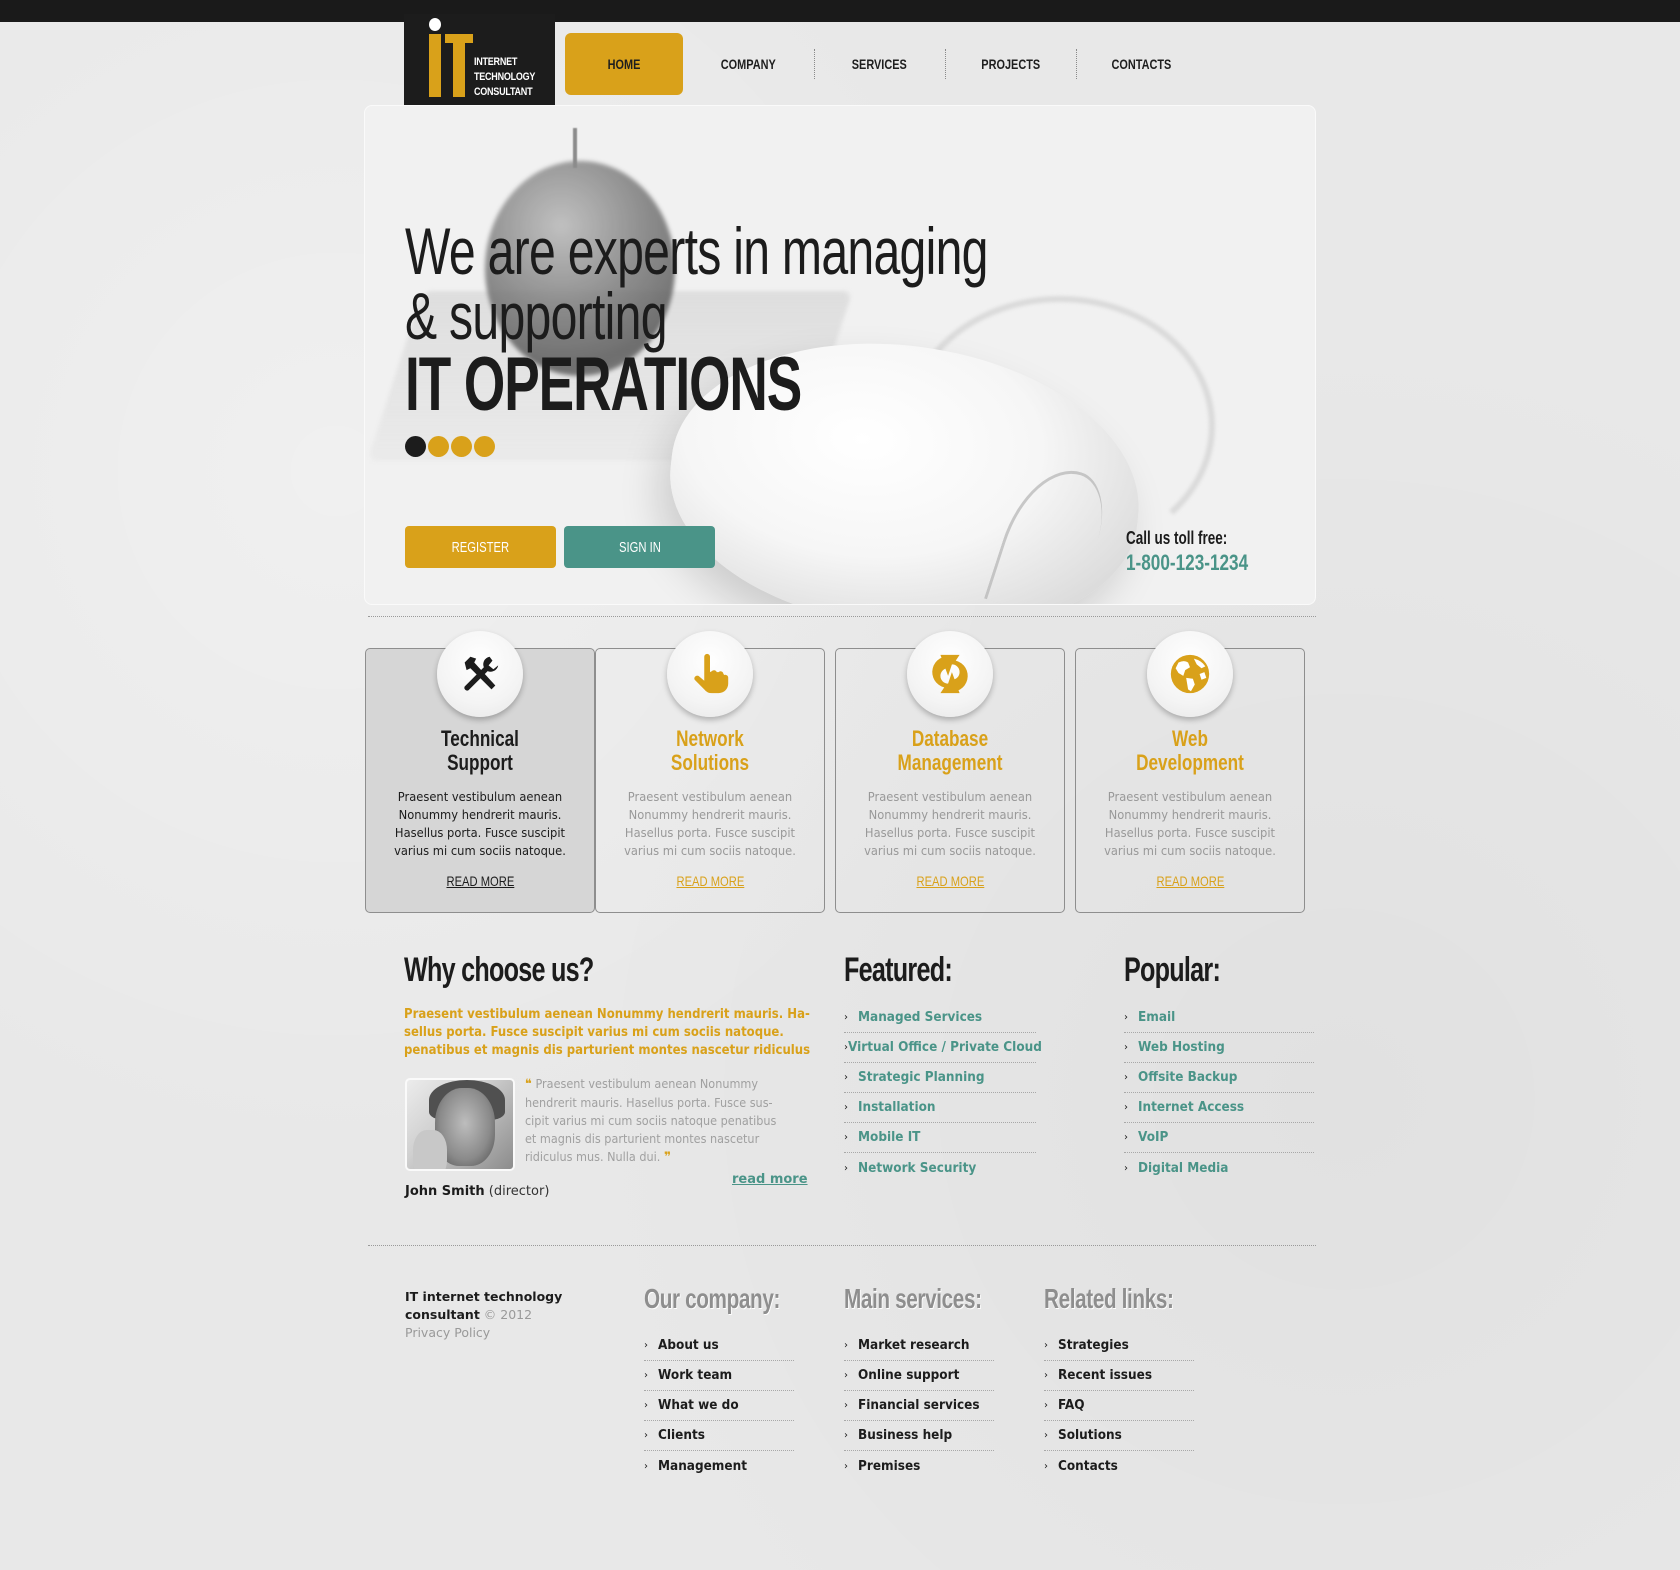 The width and height of the screenshot is (1680, 1570). What do you see at coordinates (1010, 64) in the screenshot?
I see `nav-projects: PROJECTS` at bounding box center [1010, 64].